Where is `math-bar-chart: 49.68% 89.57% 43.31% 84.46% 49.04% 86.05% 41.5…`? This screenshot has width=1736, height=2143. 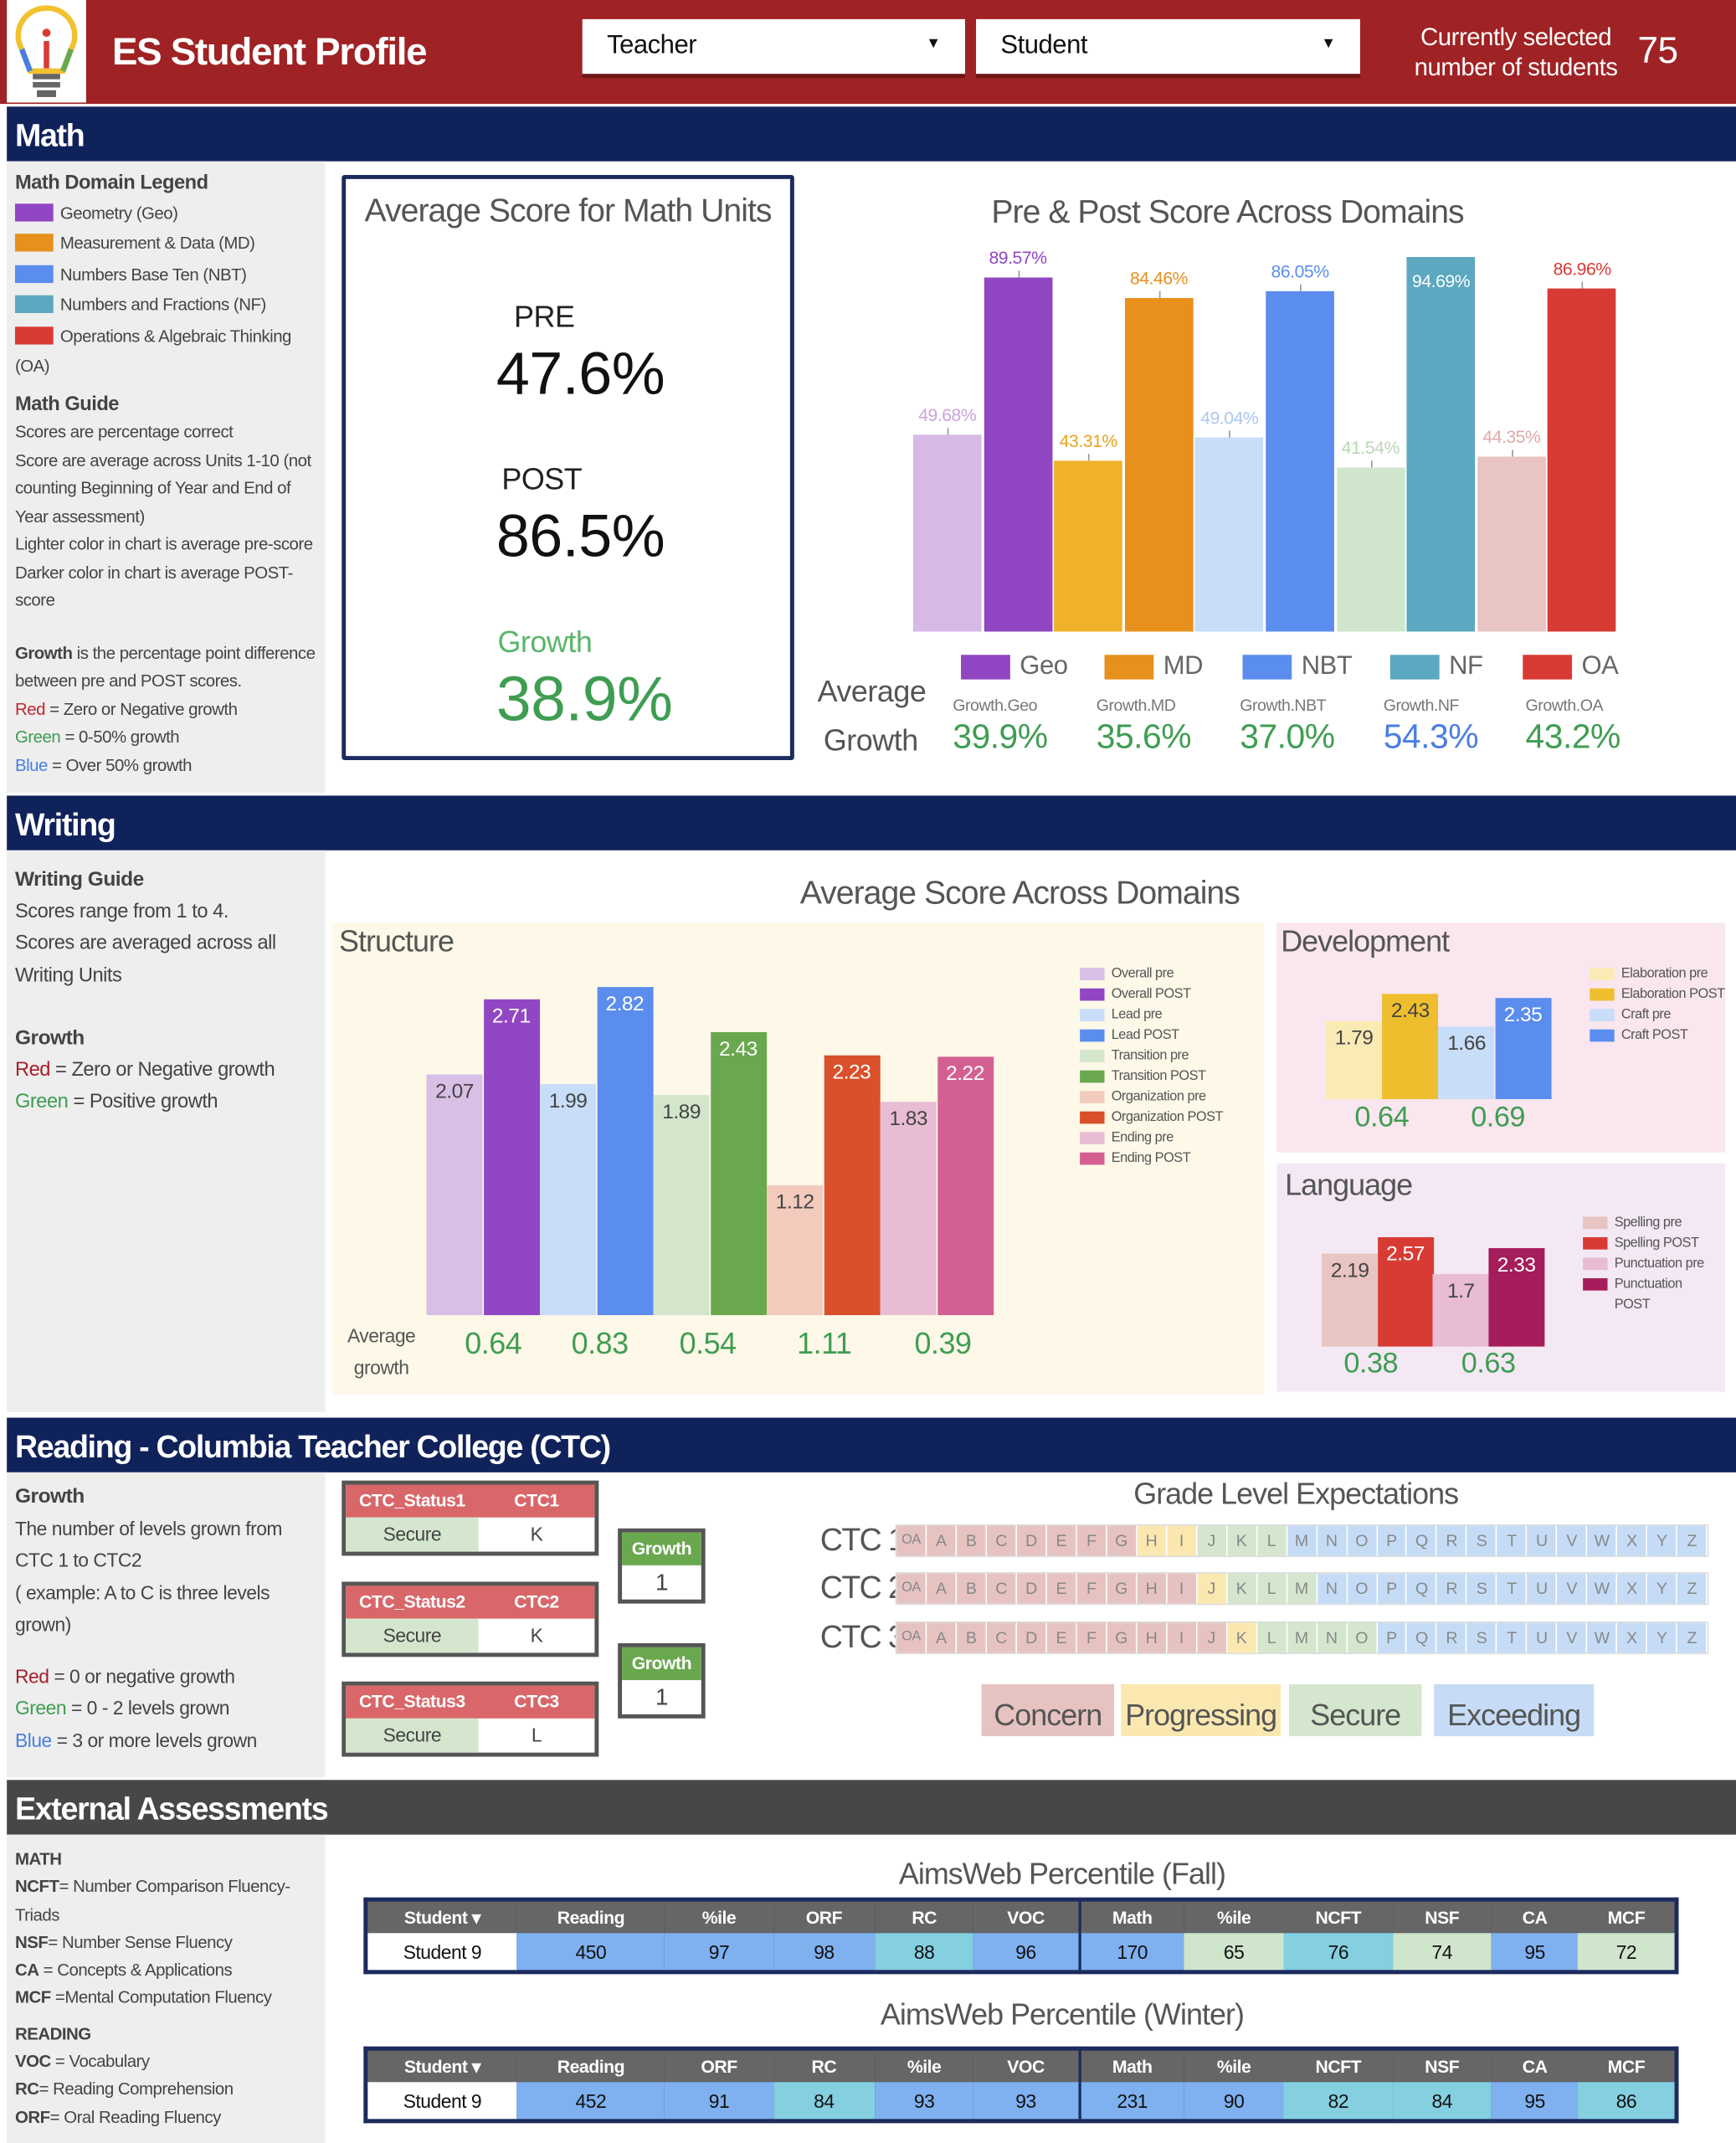 math-bar-chart: 49.68% 89.57% 43.31% 84.46% 49.04% 86.05% 41.5… is located at coordinates (1266, 434).